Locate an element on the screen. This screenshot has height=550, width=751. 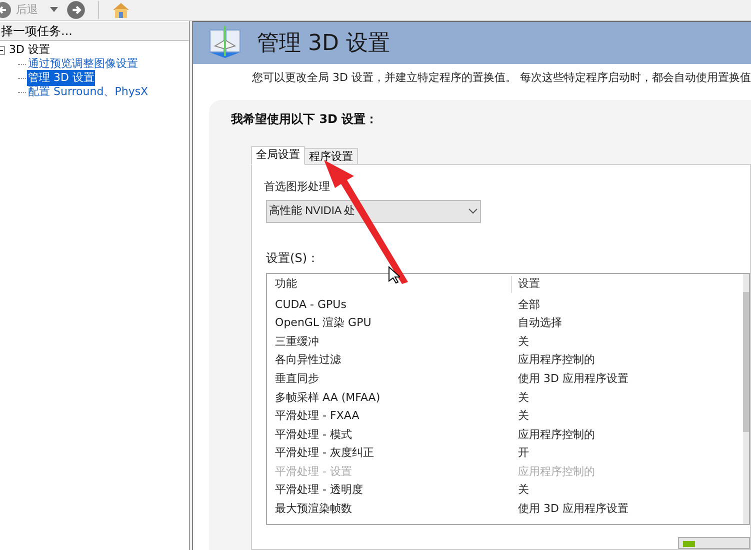
field-label: 首选图形处理 is located at coordinates (297, 187).